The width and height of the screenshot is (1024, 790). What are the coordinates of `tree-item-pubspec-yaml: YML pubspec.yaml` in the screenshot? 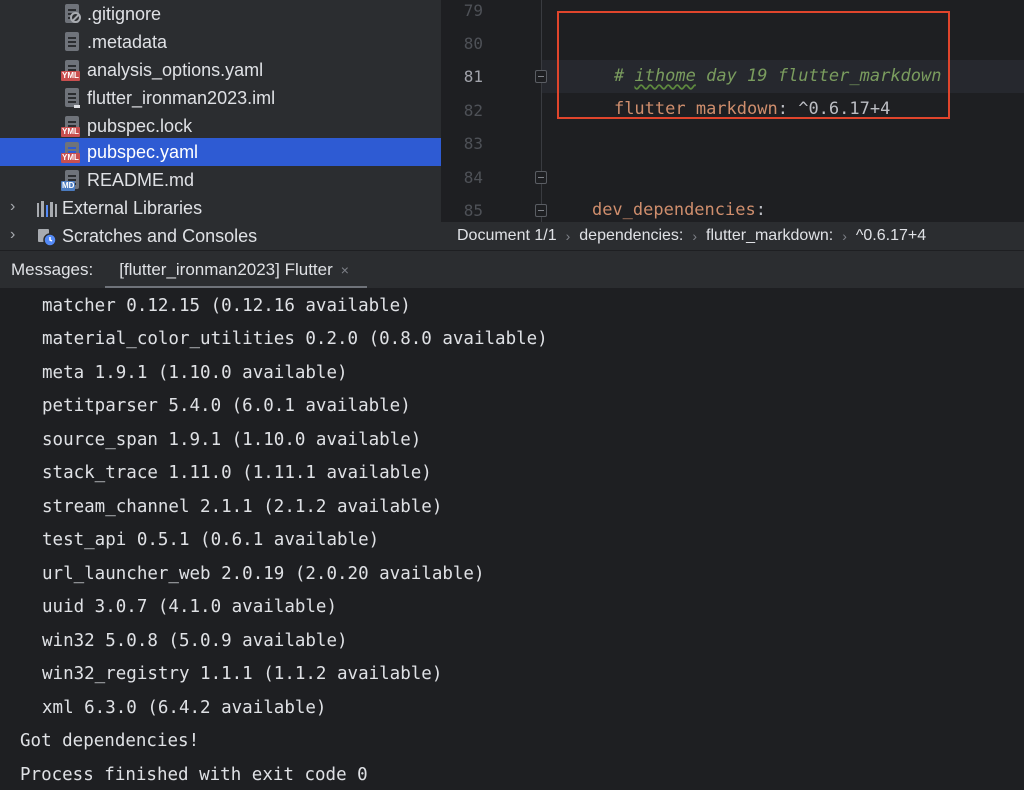 It's located at (220, 152).